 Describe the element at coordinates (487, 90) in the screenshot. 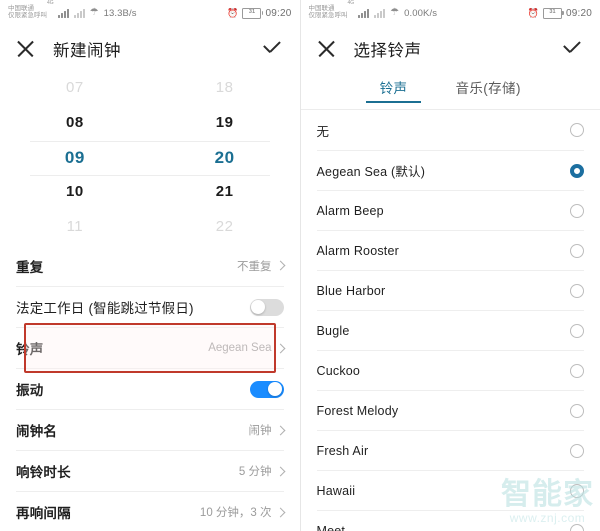

I see `tab-music-storage: 音乐(存储)` at that location.